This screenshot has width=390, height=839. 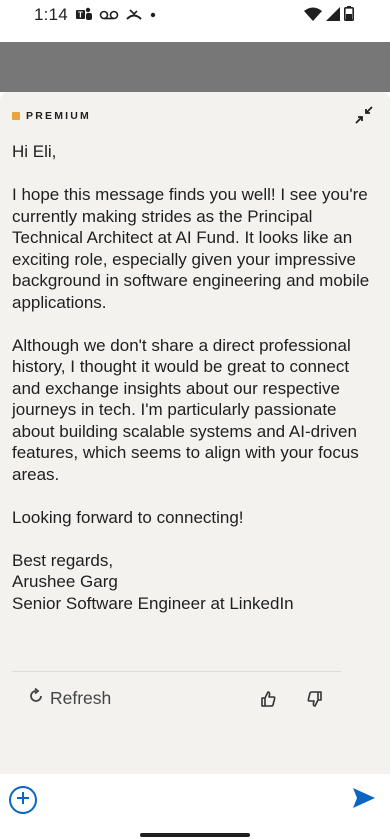 What do you see at coordinates (65, 581) in the screenshot?
I see `signoff-line-2: Arushee Garg` at bounding box center [65, 581].